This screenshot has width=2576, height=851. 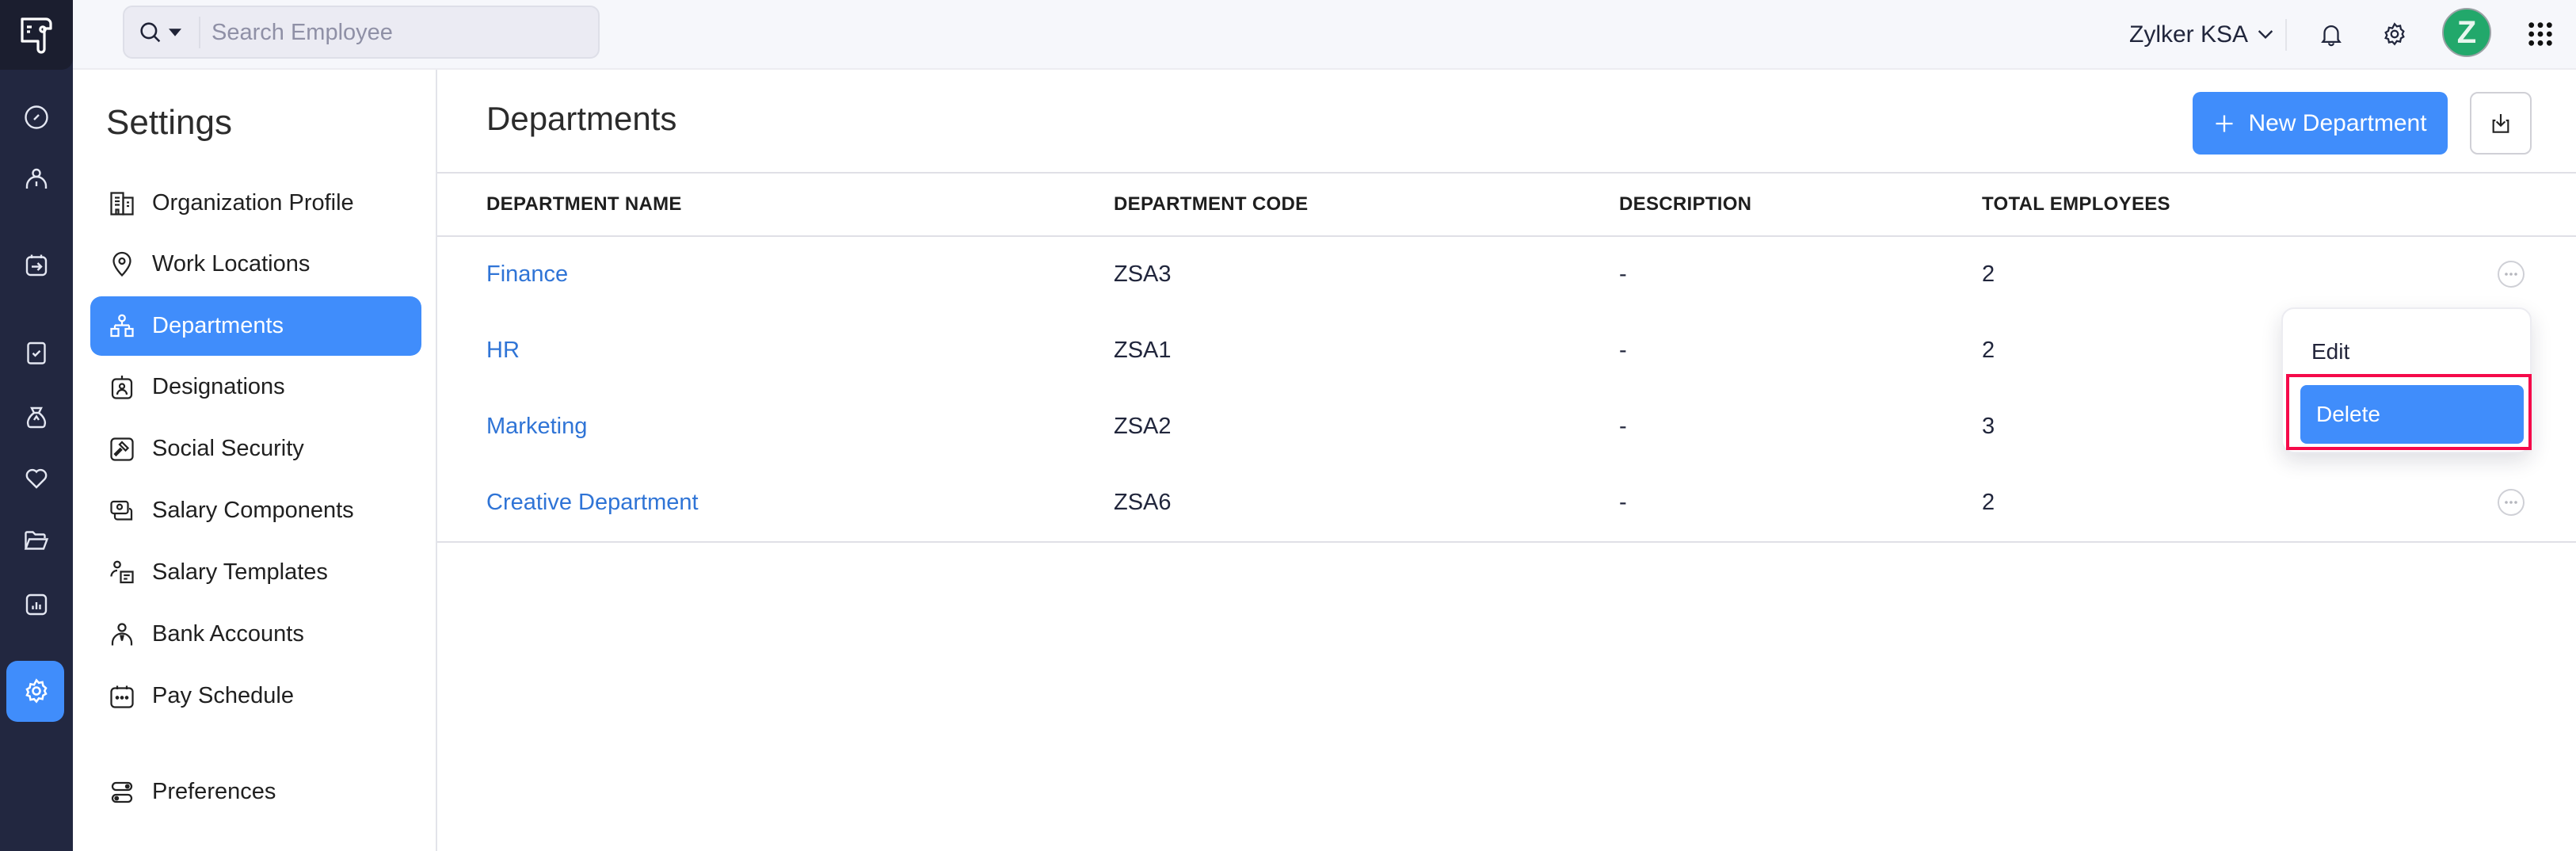 I want to click on sidebar-item-label: Bank Accounts, so click(x=228, y=634).